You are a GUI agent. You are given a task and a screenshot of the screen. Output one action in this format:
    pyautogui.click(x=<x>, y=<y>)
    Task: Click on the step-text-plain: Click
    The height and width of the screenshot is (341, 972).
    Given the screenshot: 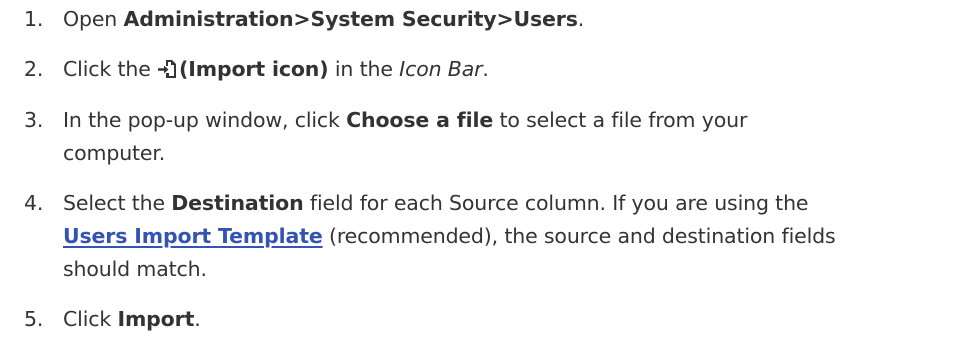 What is the action you would take?
    pyautogui.click(x=90, y=319)
    